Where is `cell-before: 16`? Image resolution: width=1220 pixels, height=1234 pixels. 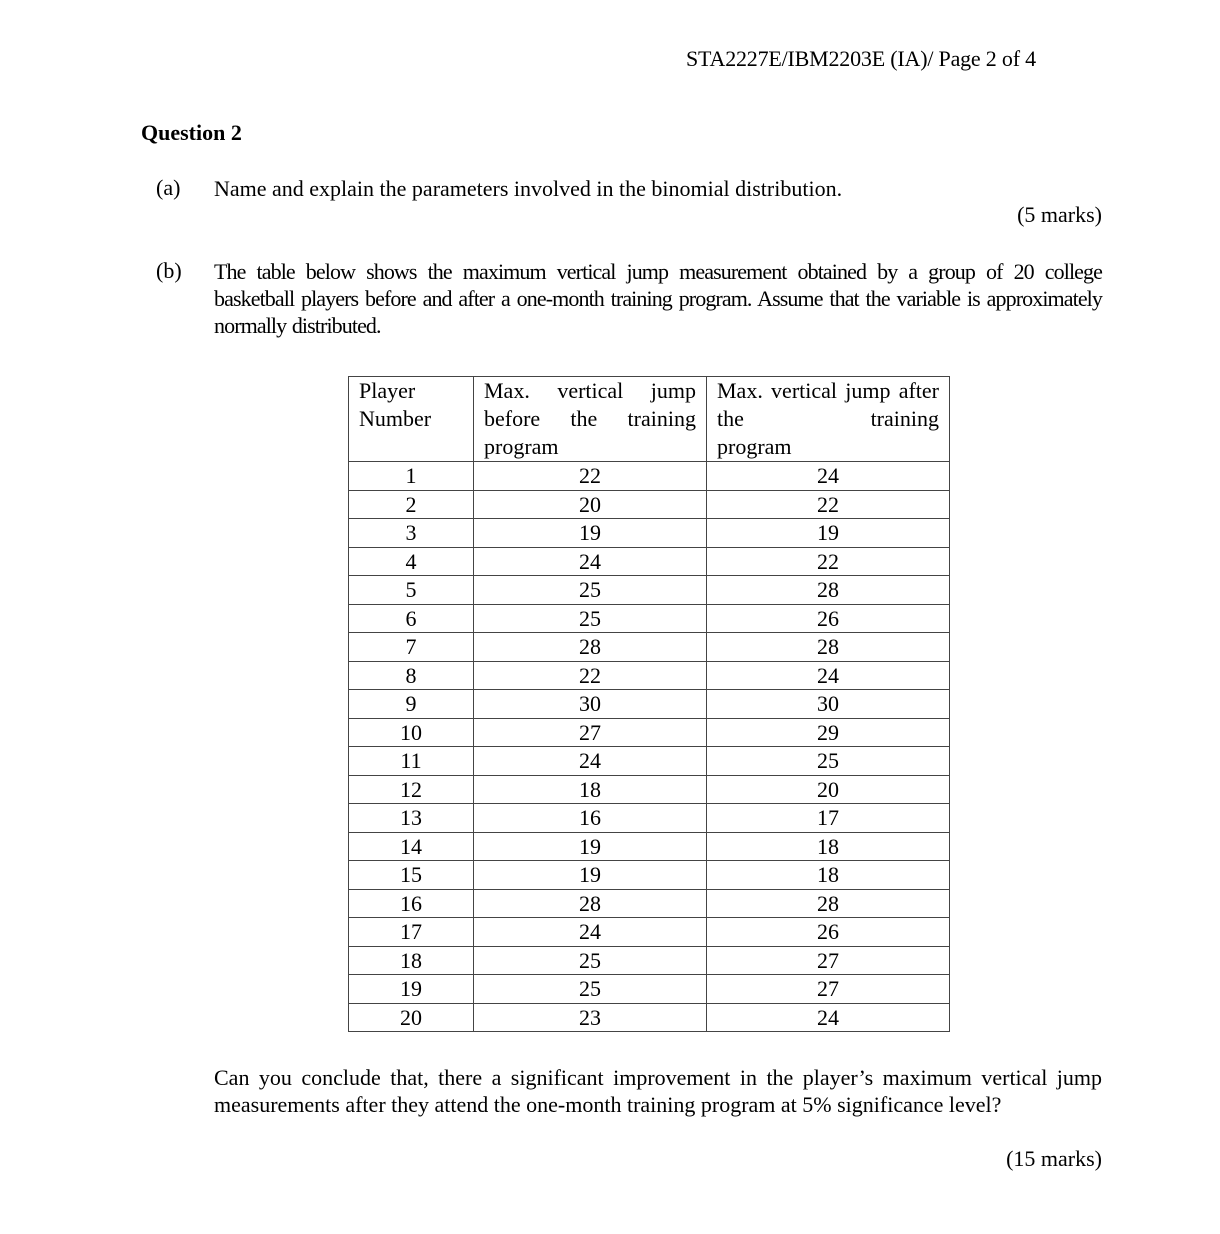
cell-before: 16 is located at coordinates (590, 818).